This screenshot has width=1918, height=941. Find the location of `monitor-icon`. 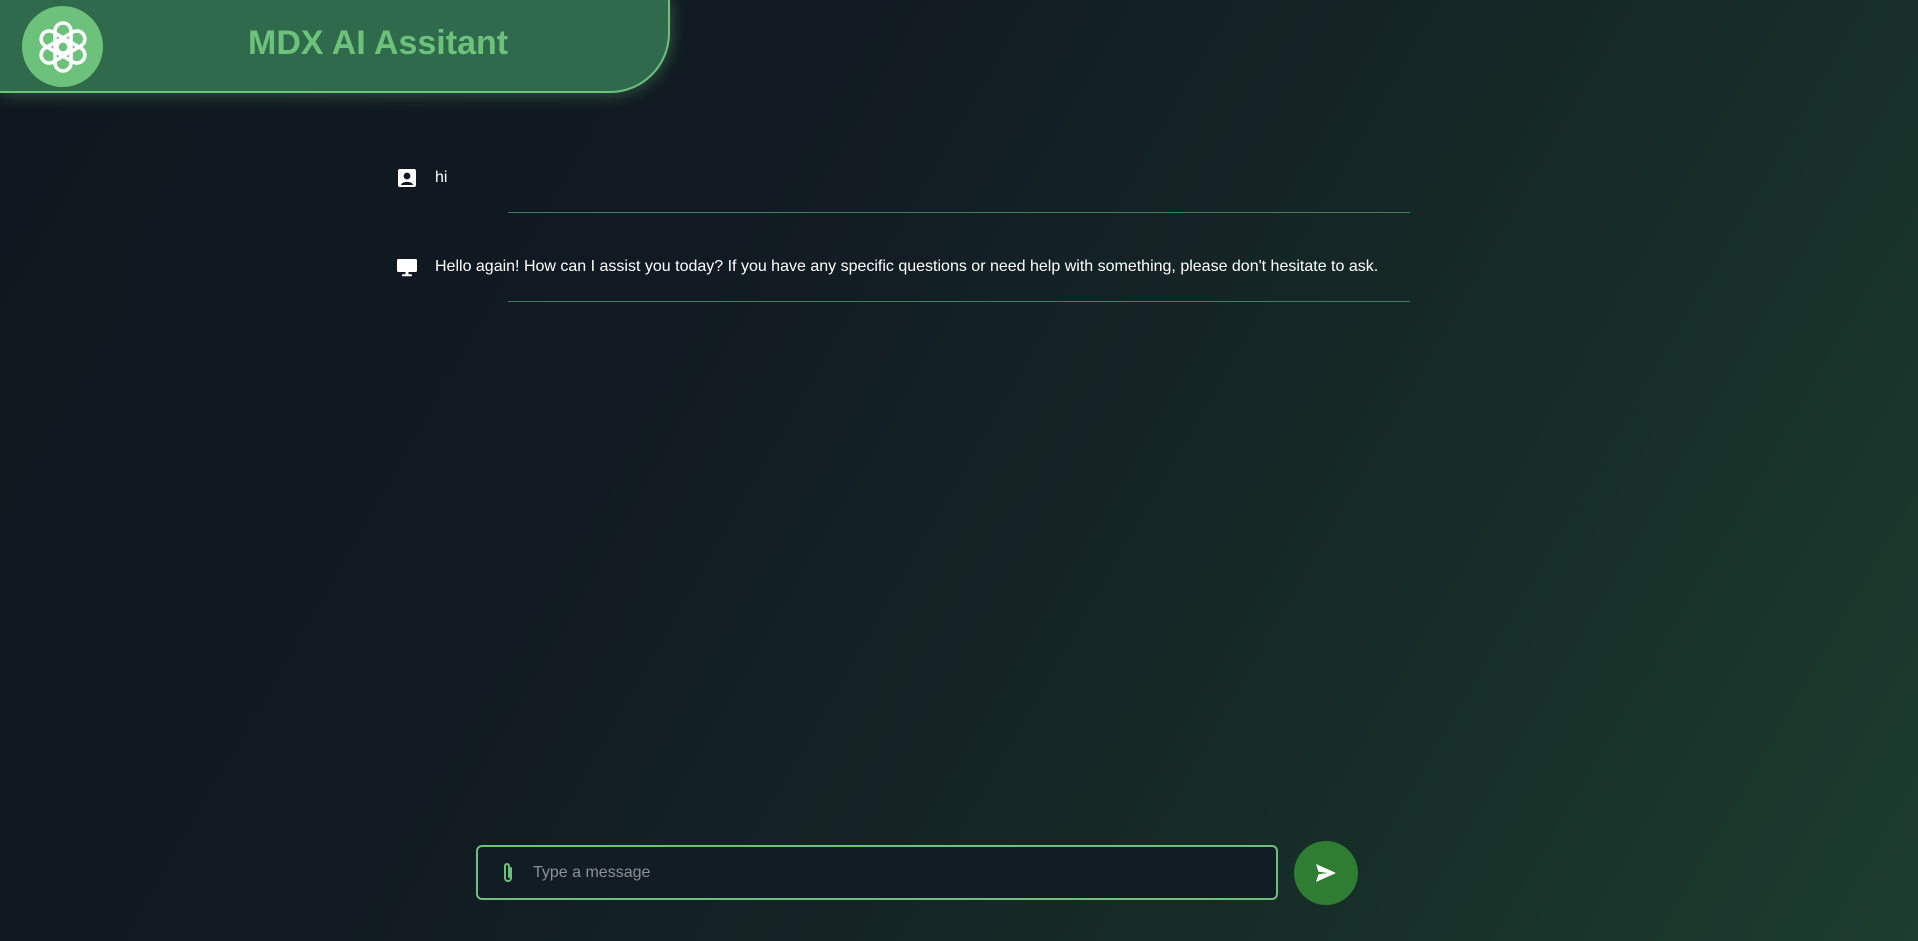

monitor-icon is located at coordinates (407, 267).